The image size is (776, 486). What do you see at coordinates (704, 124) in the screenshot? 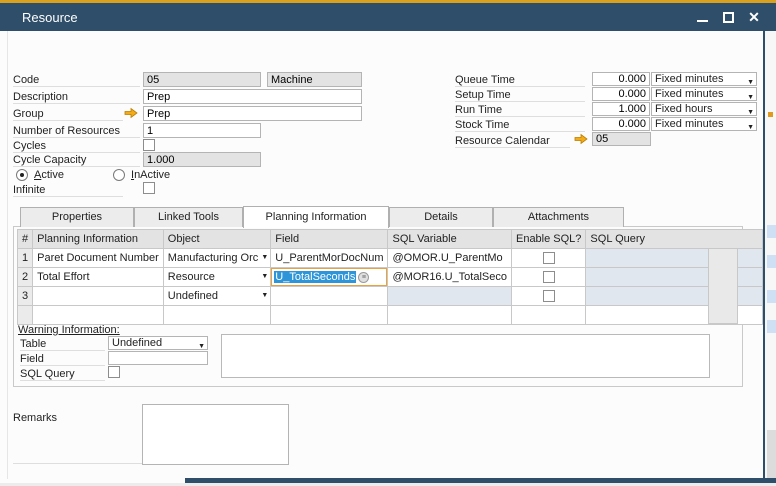
I see `stock-time-unit-select: Fixed minutes ▼` at bounding box center [704, 124].